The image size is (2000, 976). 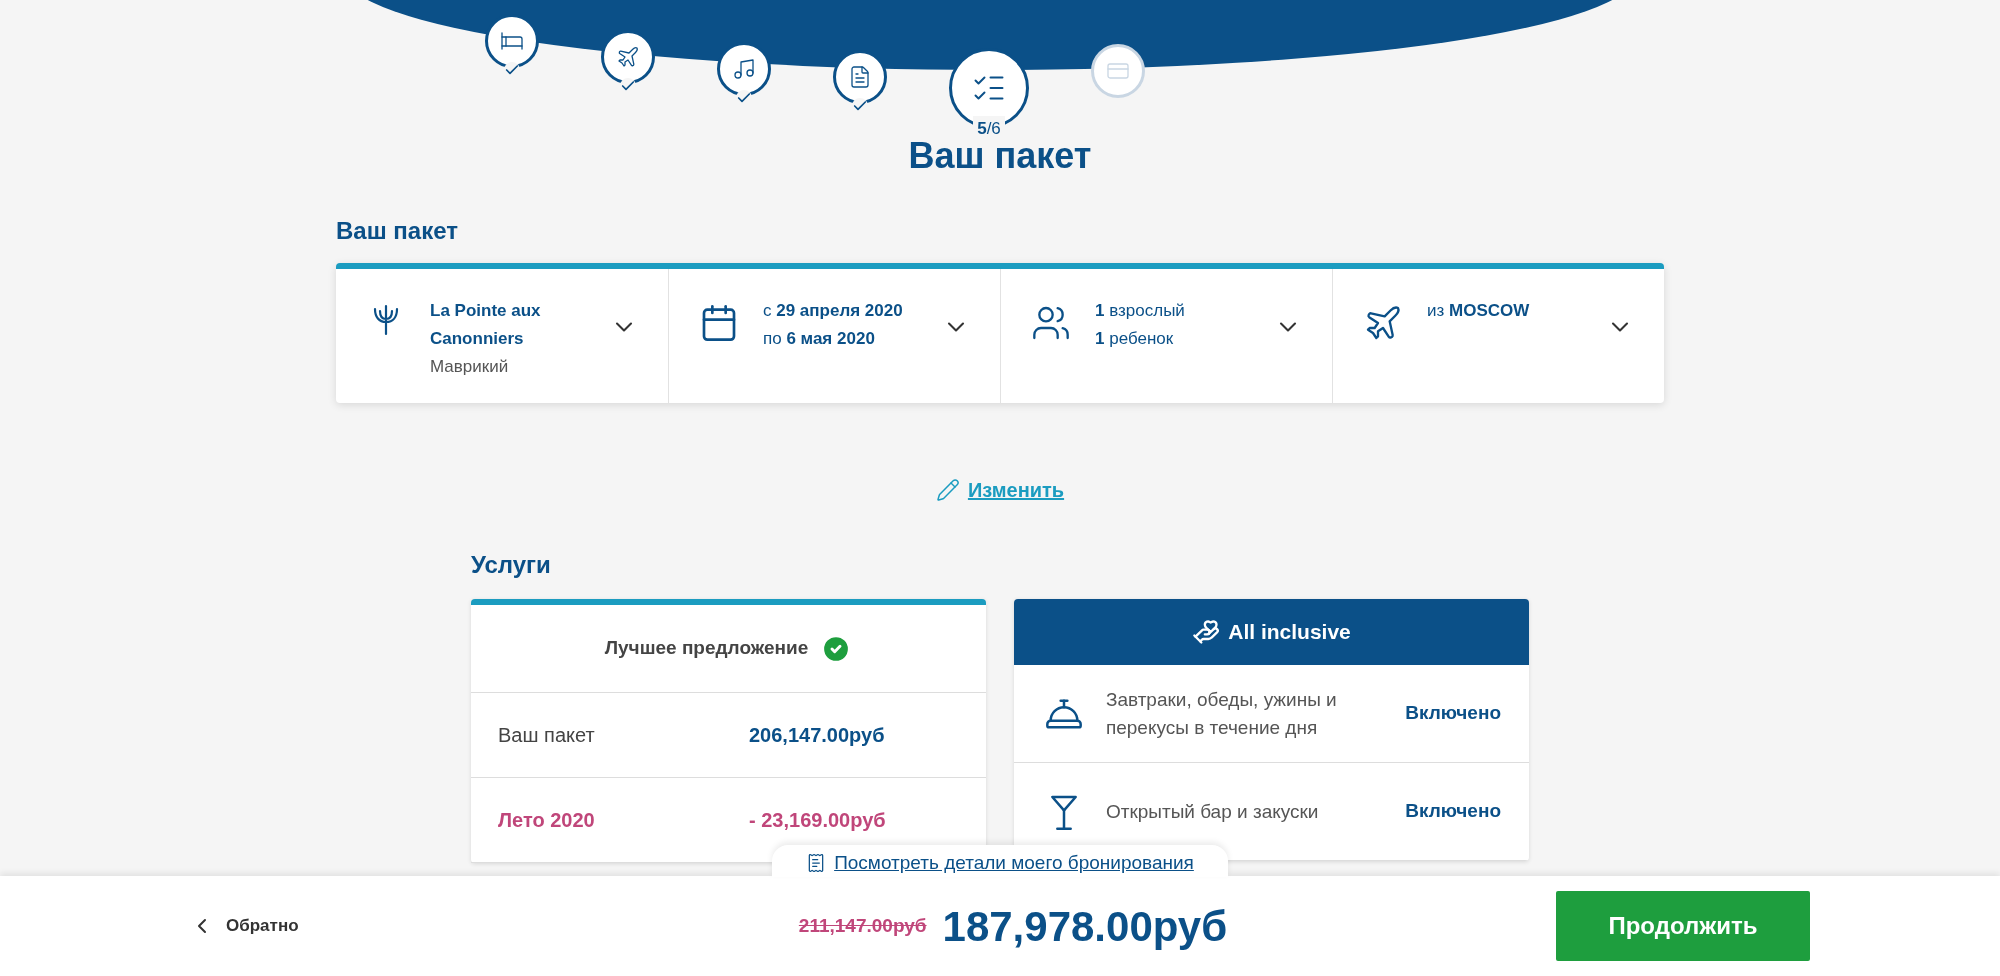 I want to click on selector-text: 1 взрослый, so click(x=1140, y=311).